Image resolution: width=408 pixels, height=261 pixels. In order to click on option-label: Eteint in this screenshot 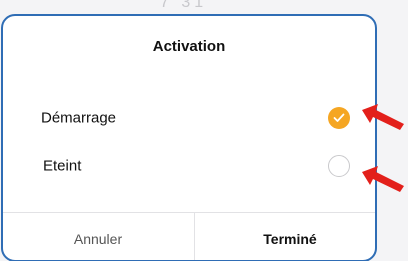, I will do `click(62, 166)`.